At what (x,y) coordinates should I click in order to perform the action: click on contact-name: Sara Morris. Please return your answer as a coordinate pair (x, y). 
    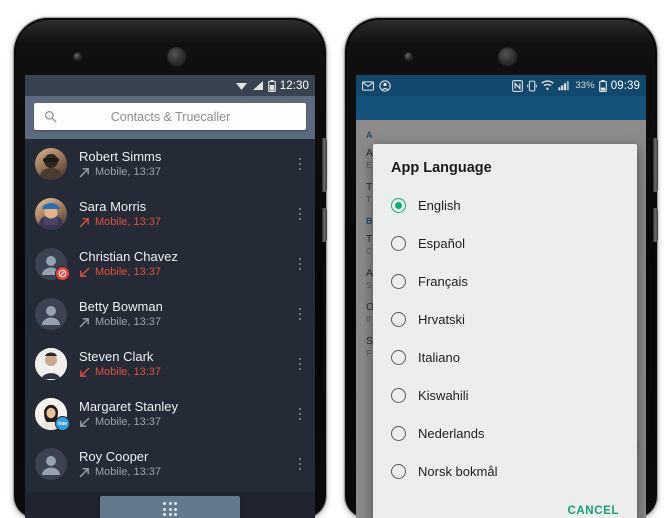
    Looking at the image, I should click on (113, 206).